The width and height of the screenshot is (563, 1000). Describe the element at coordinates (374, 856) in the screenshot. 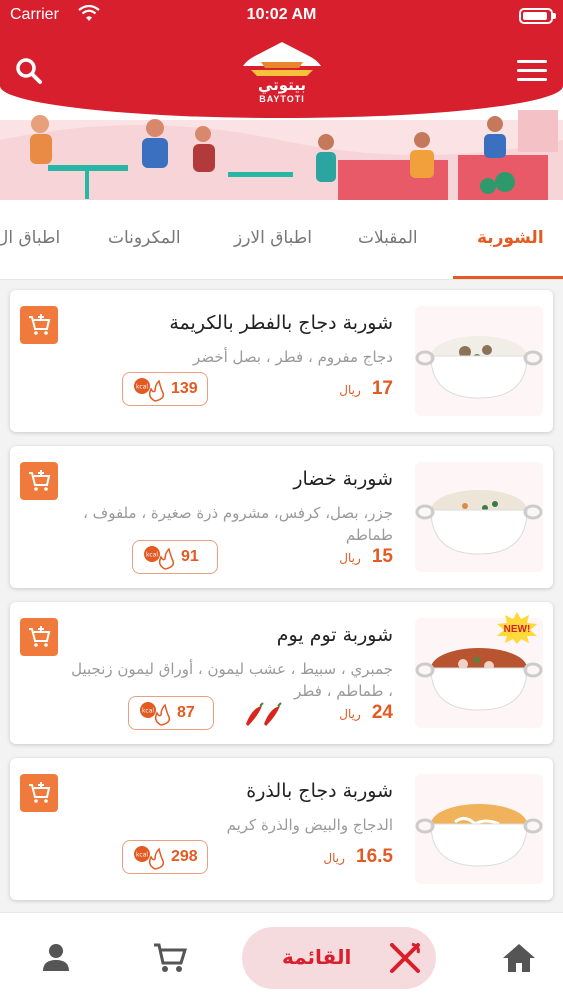

I see `item-price: 16.5` at that location.